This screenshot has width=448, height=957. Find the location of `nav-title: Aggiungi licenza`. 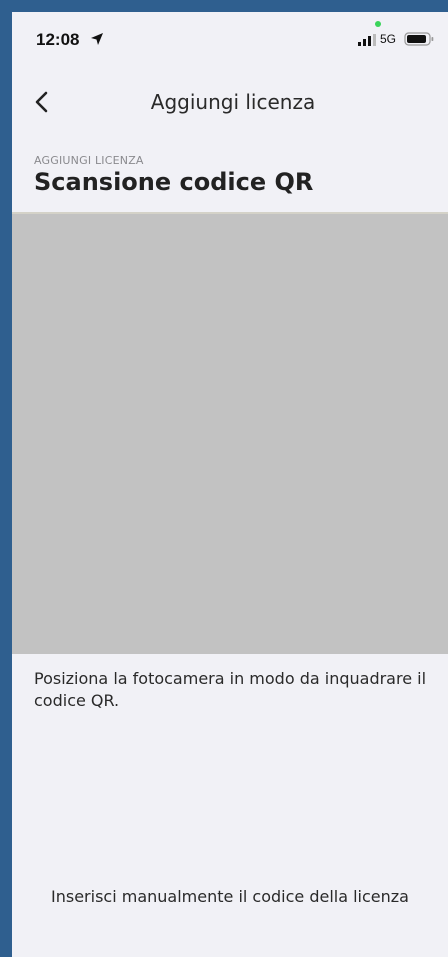

nav-title: Aggiungi licenza is located at coordinates (233, 102).